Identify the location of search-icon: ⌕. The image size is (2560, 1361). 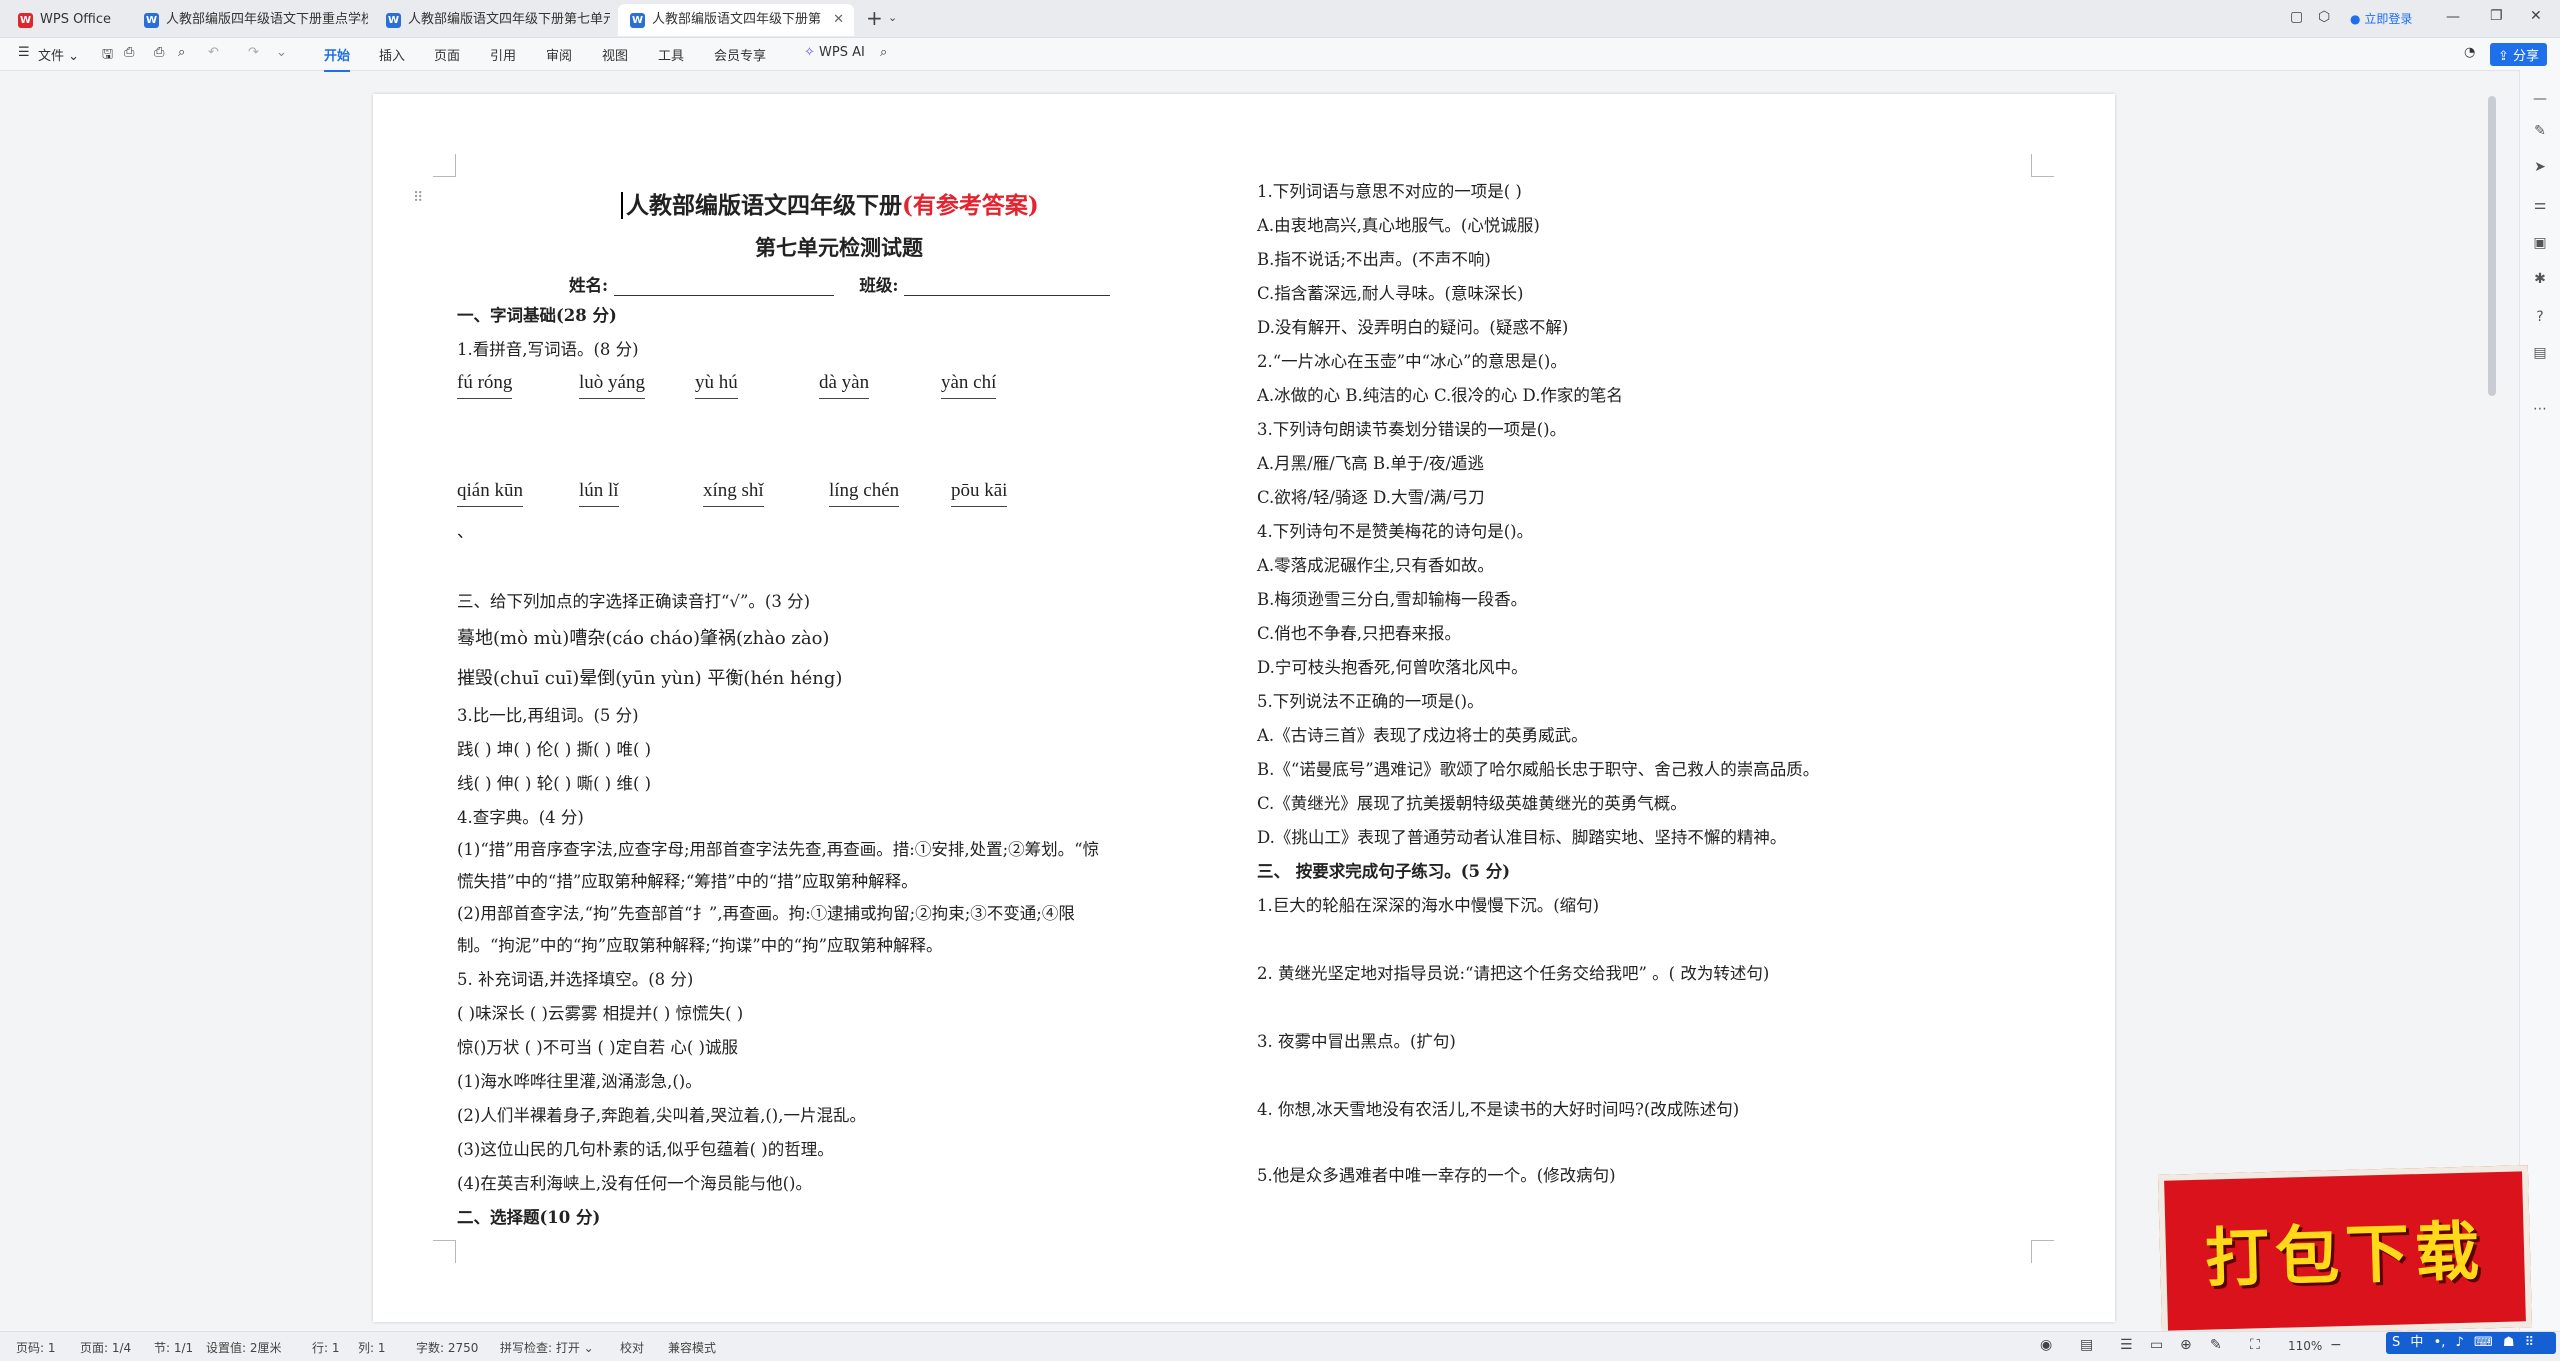
(883, 52).